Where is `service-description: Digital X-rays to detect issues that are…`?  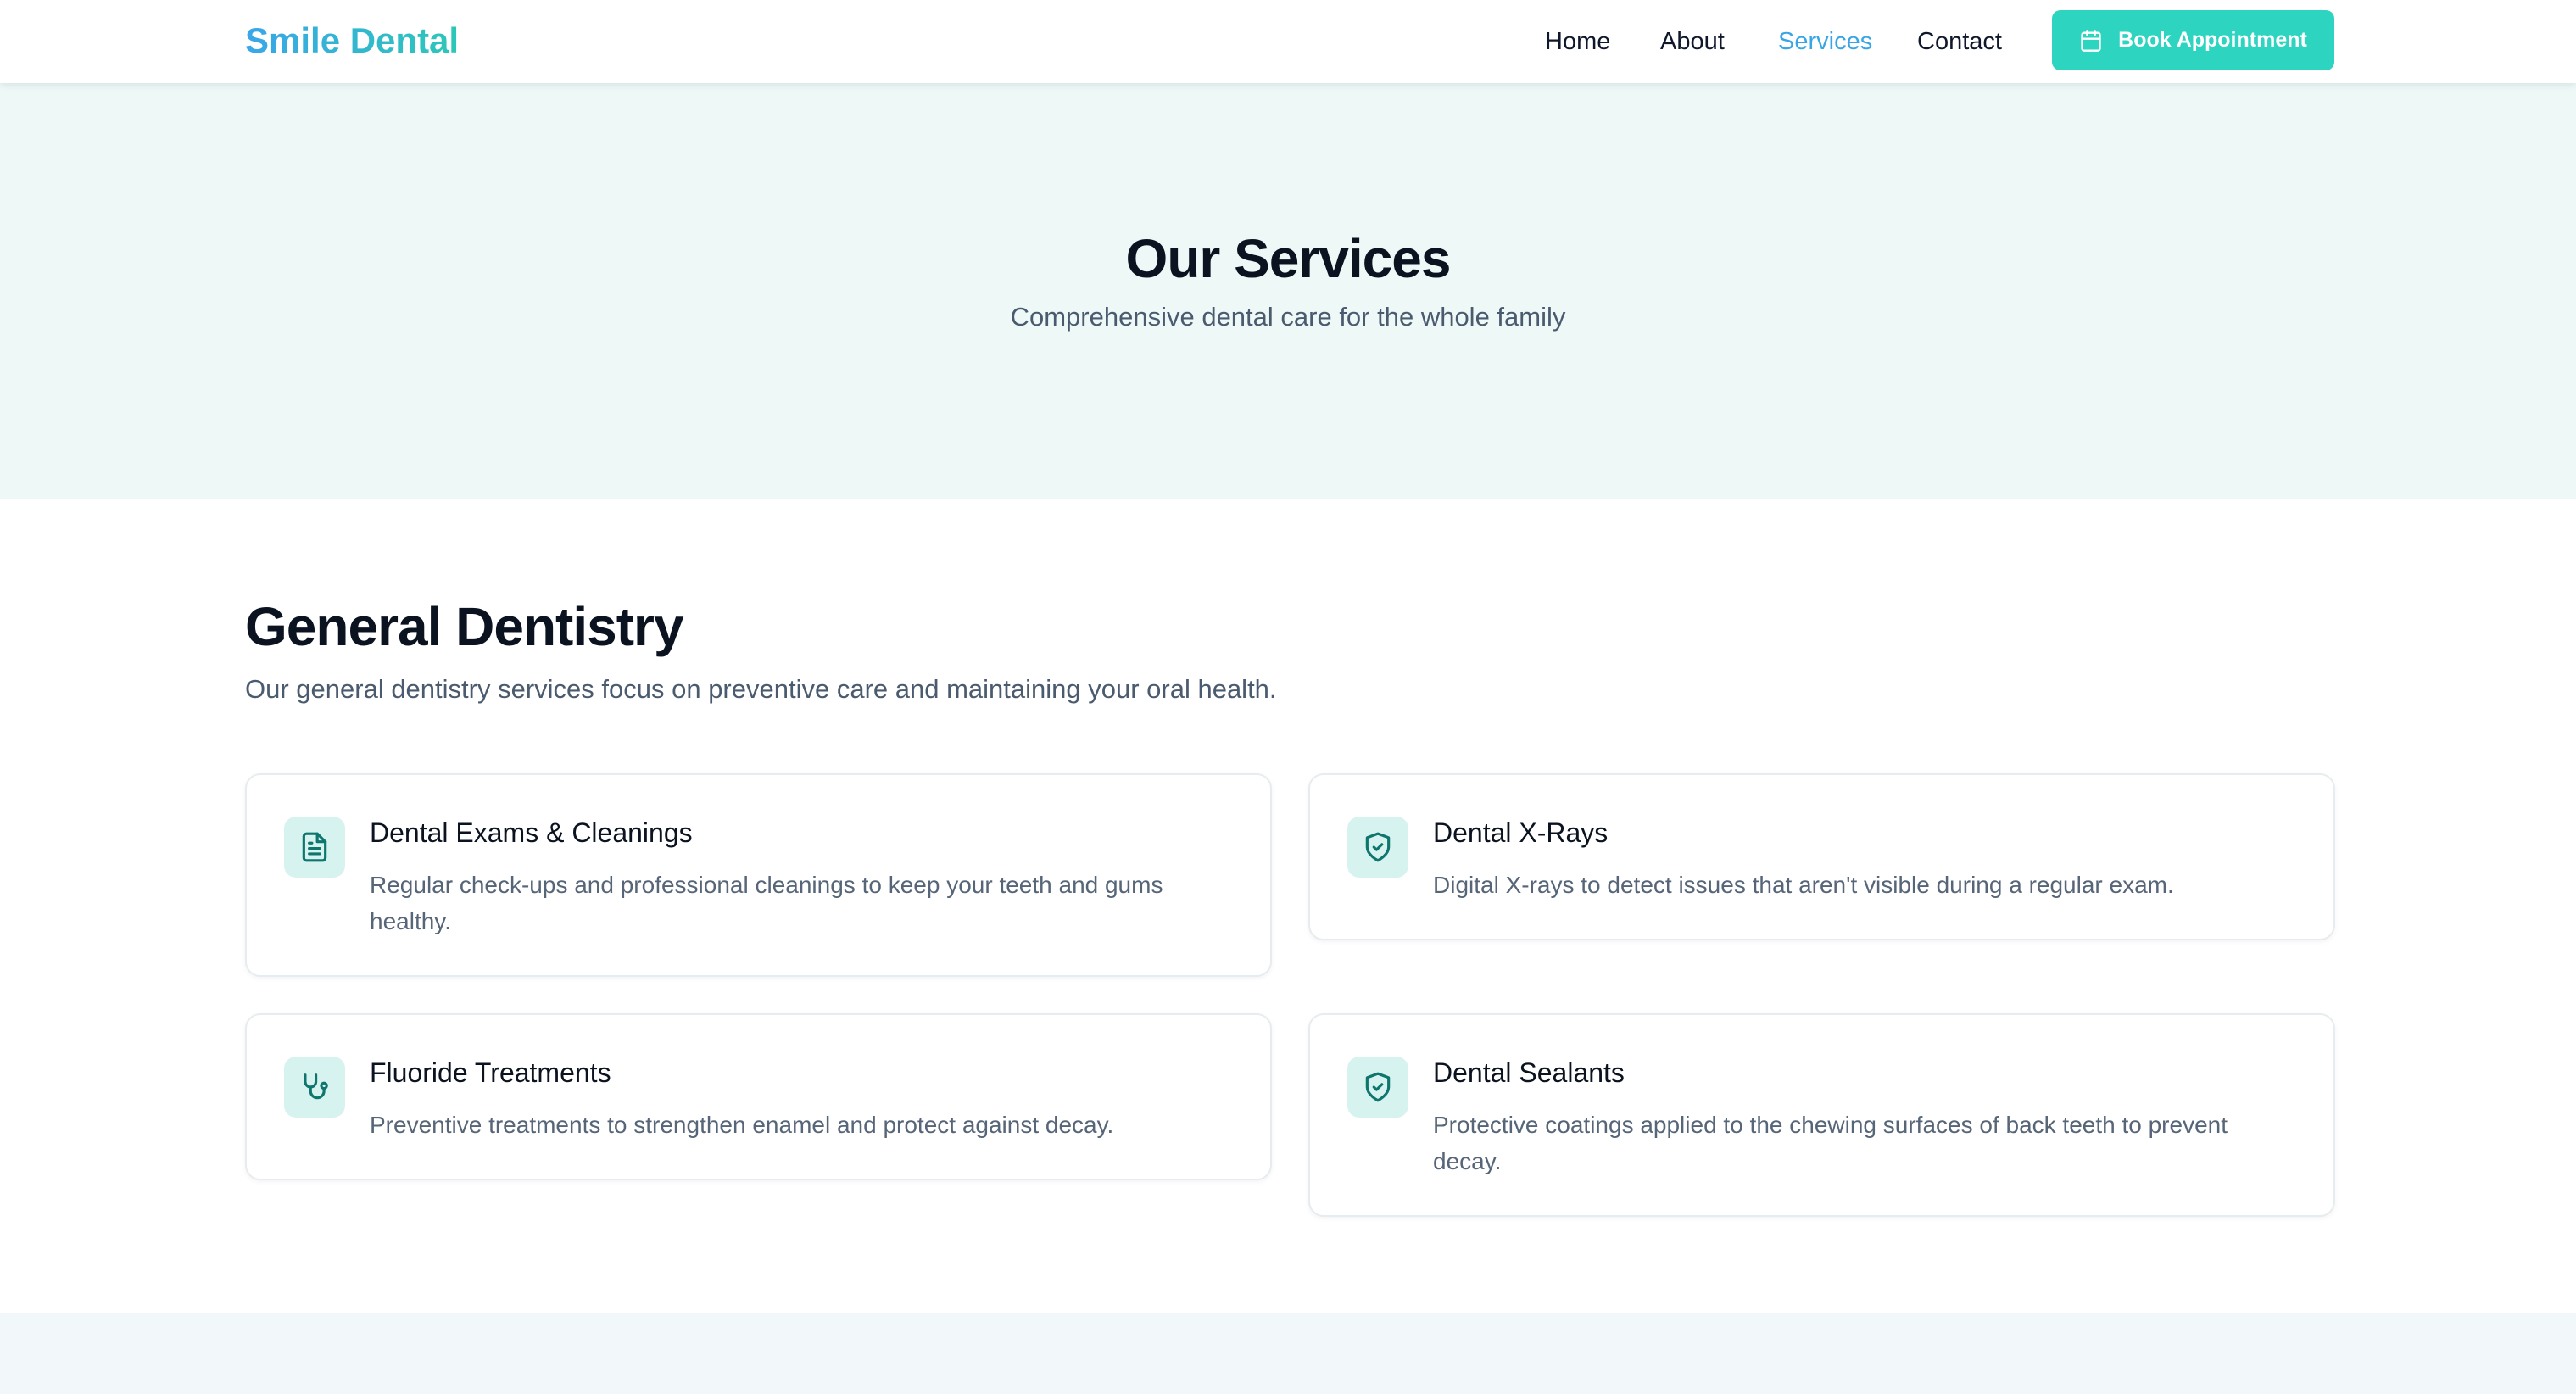 service-description: Digital X-rays to detect issues that are… is located at coordinates (1803, 885).